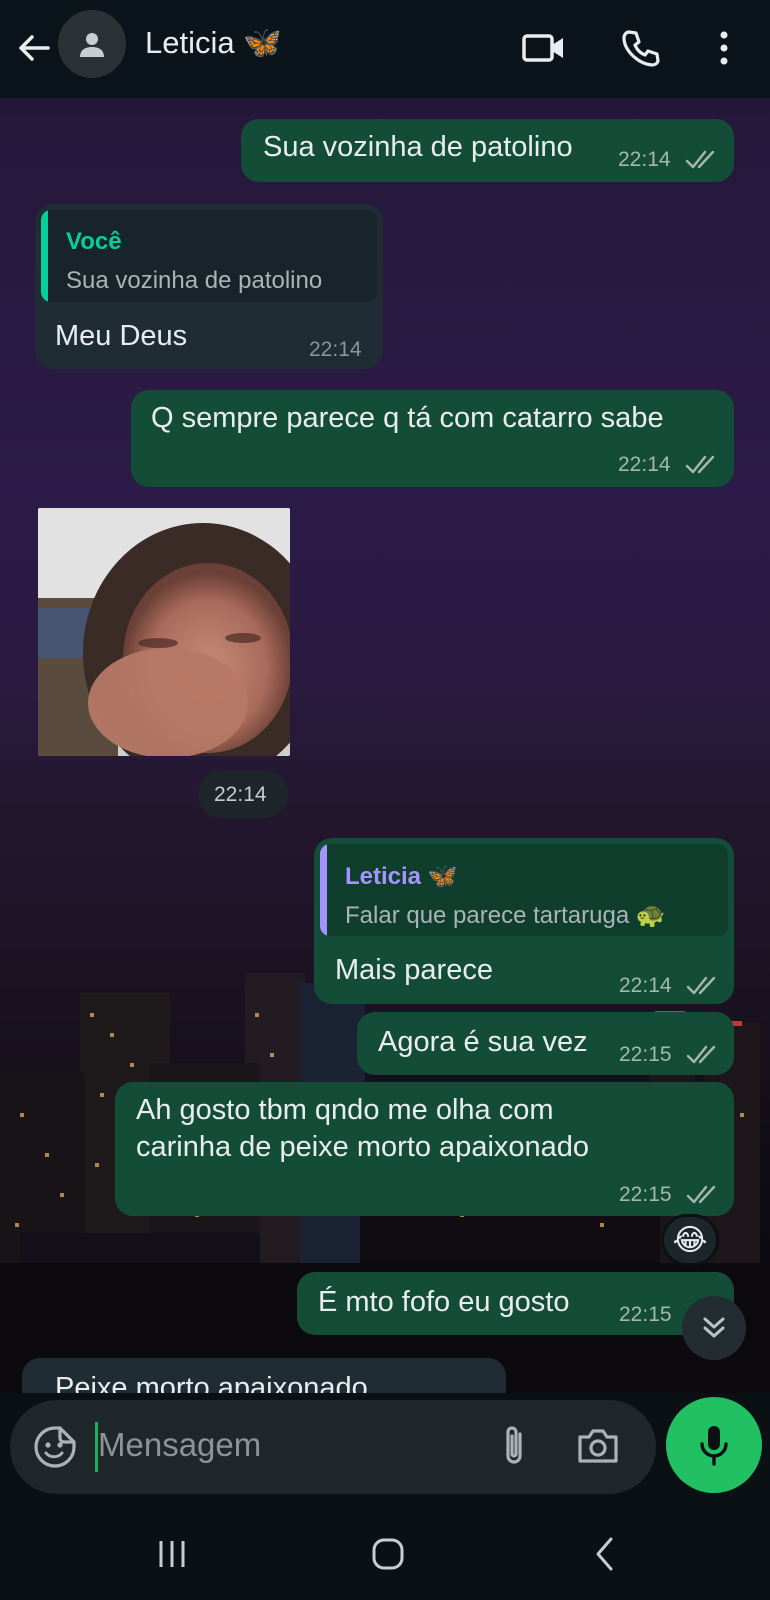  Describe the element at coordinates (92, 44) in the screenshot. I see `avatar-icon` at that location.